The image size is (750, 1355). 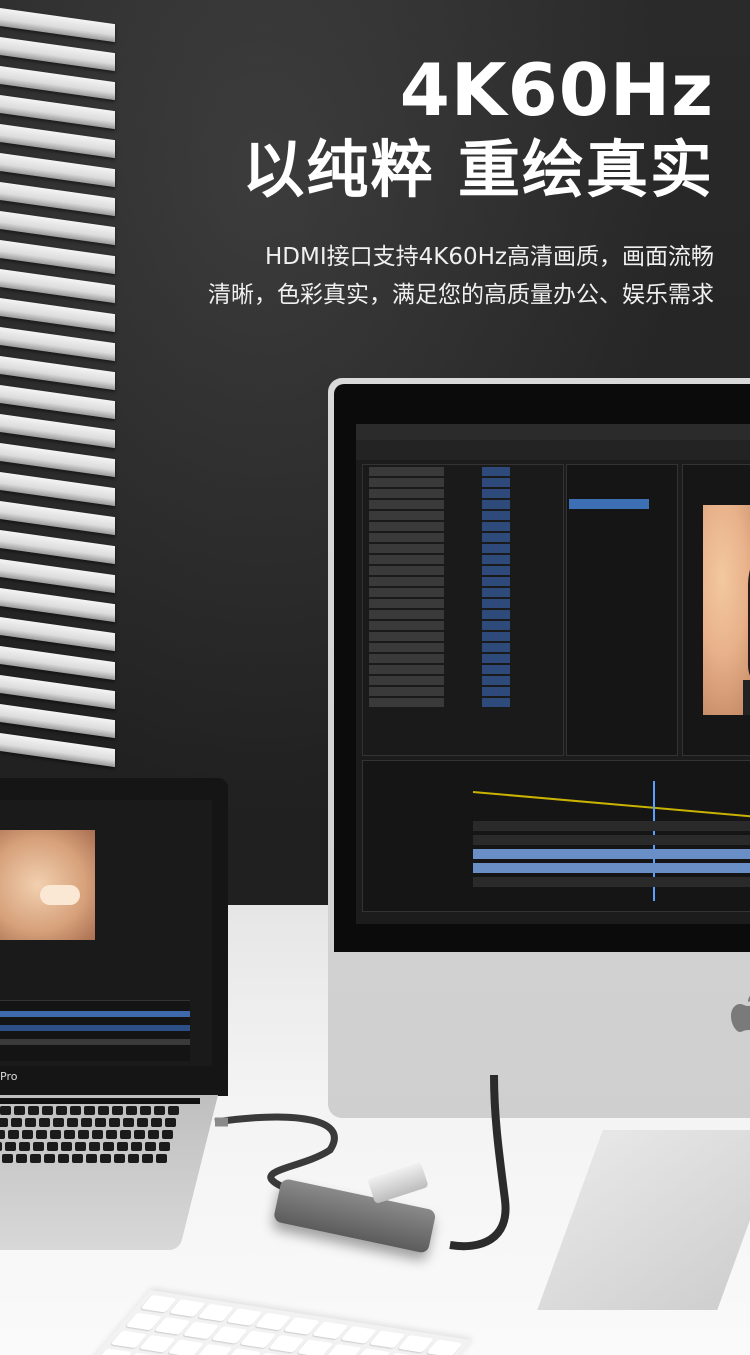 I want to click on laptop-timeline, so click(x=95, y=1030).